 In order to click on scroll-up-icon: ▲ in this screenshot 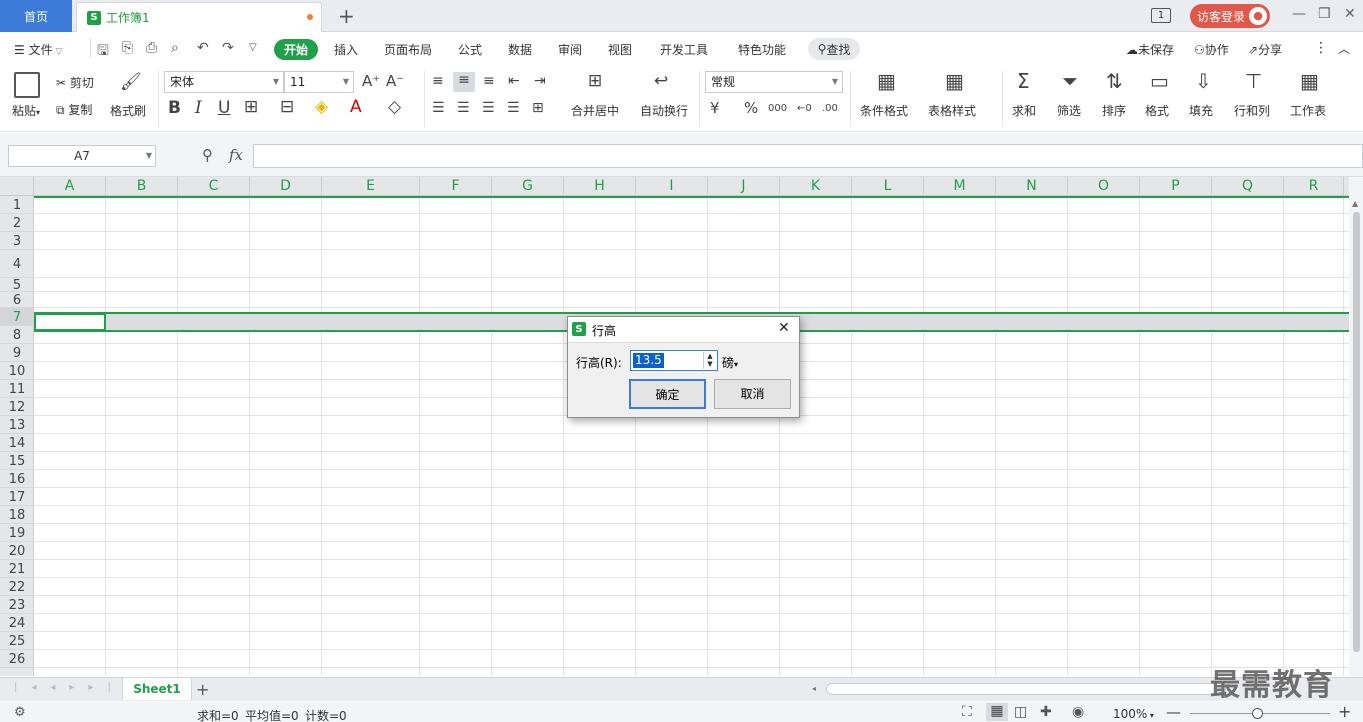, I will do `click(1355, 203)`.